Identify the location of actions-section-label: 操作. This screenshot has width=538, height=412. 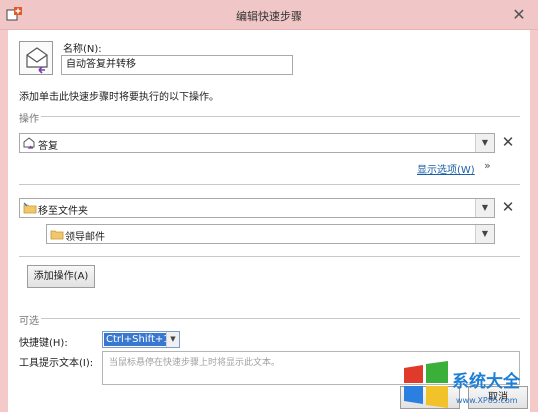
(29, 119).